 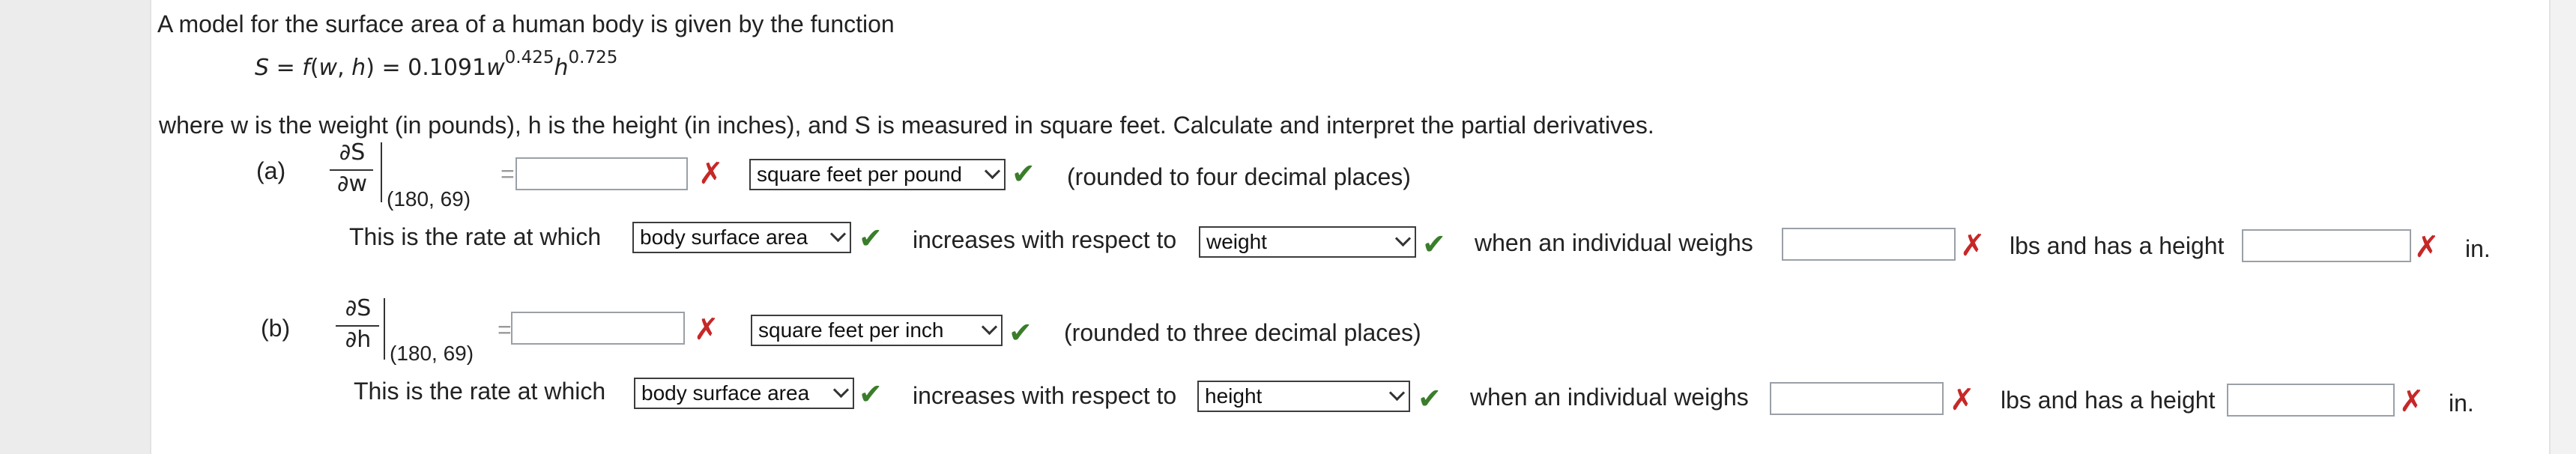 What do you see at coordinates (344, 68) in the screenshot?
I see `formula-comma: ,` at bounding box center [344, 68].